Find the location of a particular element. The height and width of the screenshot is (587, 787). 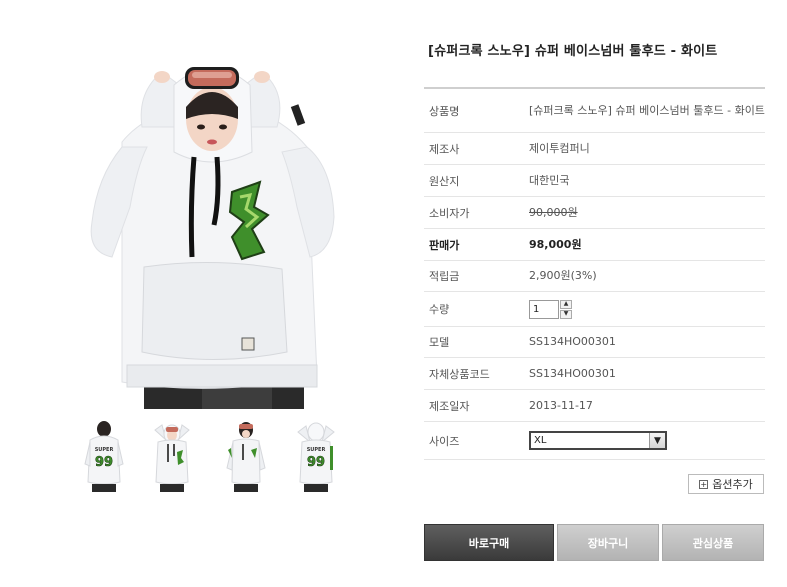

spec-label: 사이즈 is located at coordinates (444, 441).